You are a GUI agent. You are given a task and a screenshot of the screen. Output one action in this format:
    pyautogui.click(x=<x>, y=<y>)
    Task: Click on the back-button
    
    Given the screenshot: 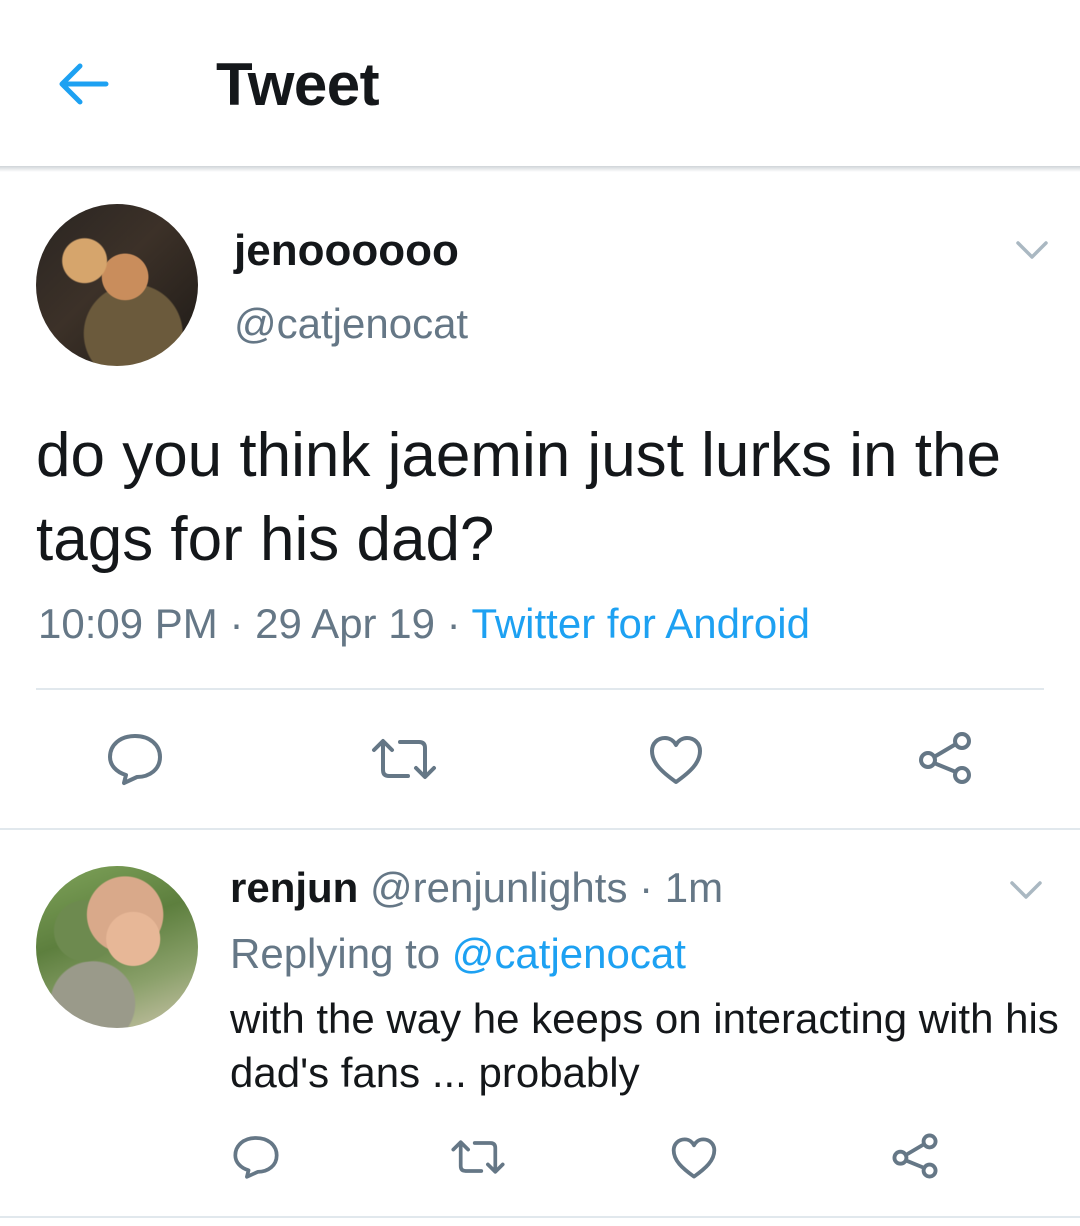 What is the action you would take?
    pyautogui.click(x=84, y=84)
    